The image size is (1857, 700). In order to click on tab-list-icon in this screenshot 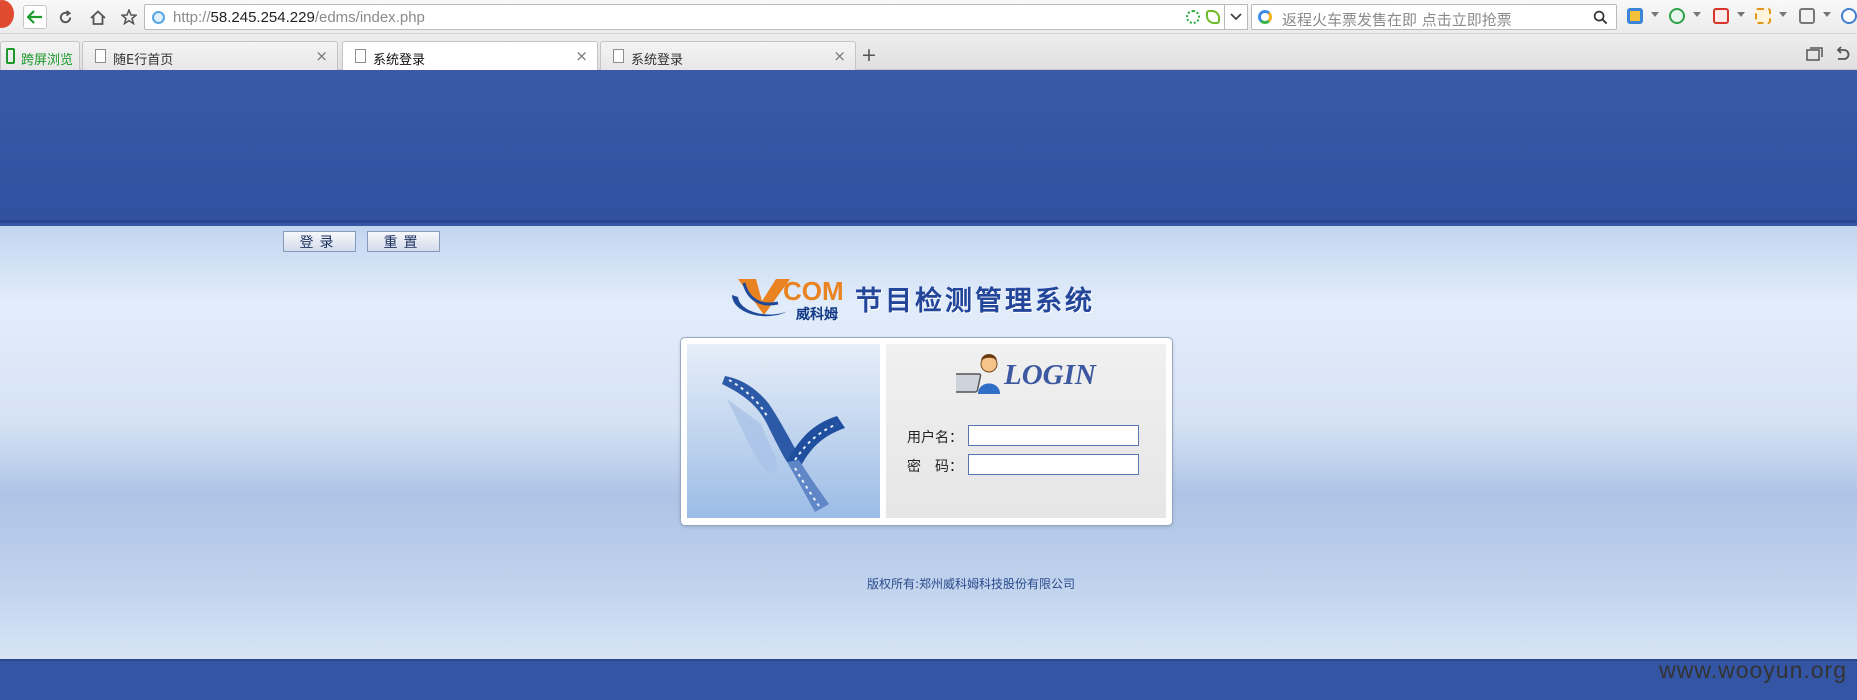, I will do `click(1815, 54)`.